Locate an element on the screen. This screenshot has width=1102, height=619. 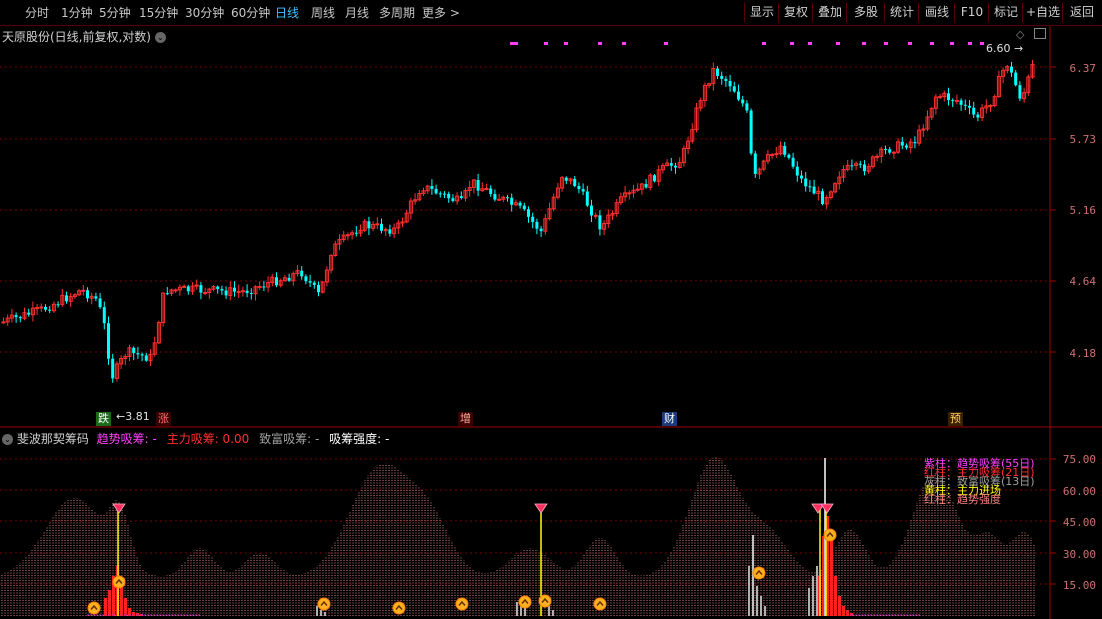
indicator-wealth-field: 致富吸筹: - is located at coordinates (289, 439).